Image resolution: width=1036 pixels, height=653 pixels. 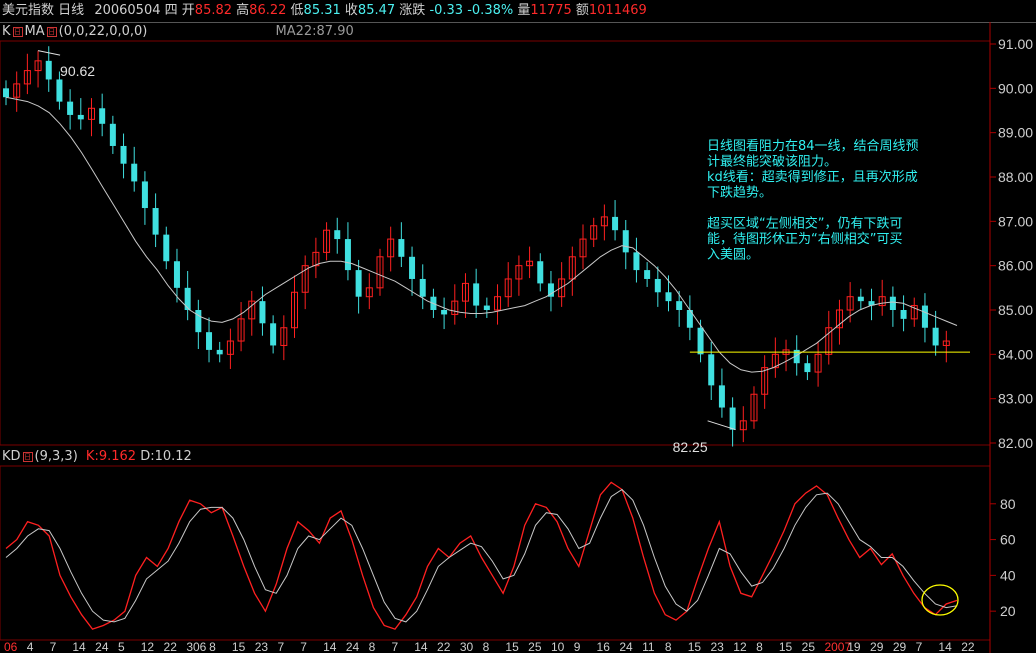 What do you see at coordinates (739, 193) in the screenshot?
I see `annotation-line: 下跌趋势。` at bounding box center [739, 193].